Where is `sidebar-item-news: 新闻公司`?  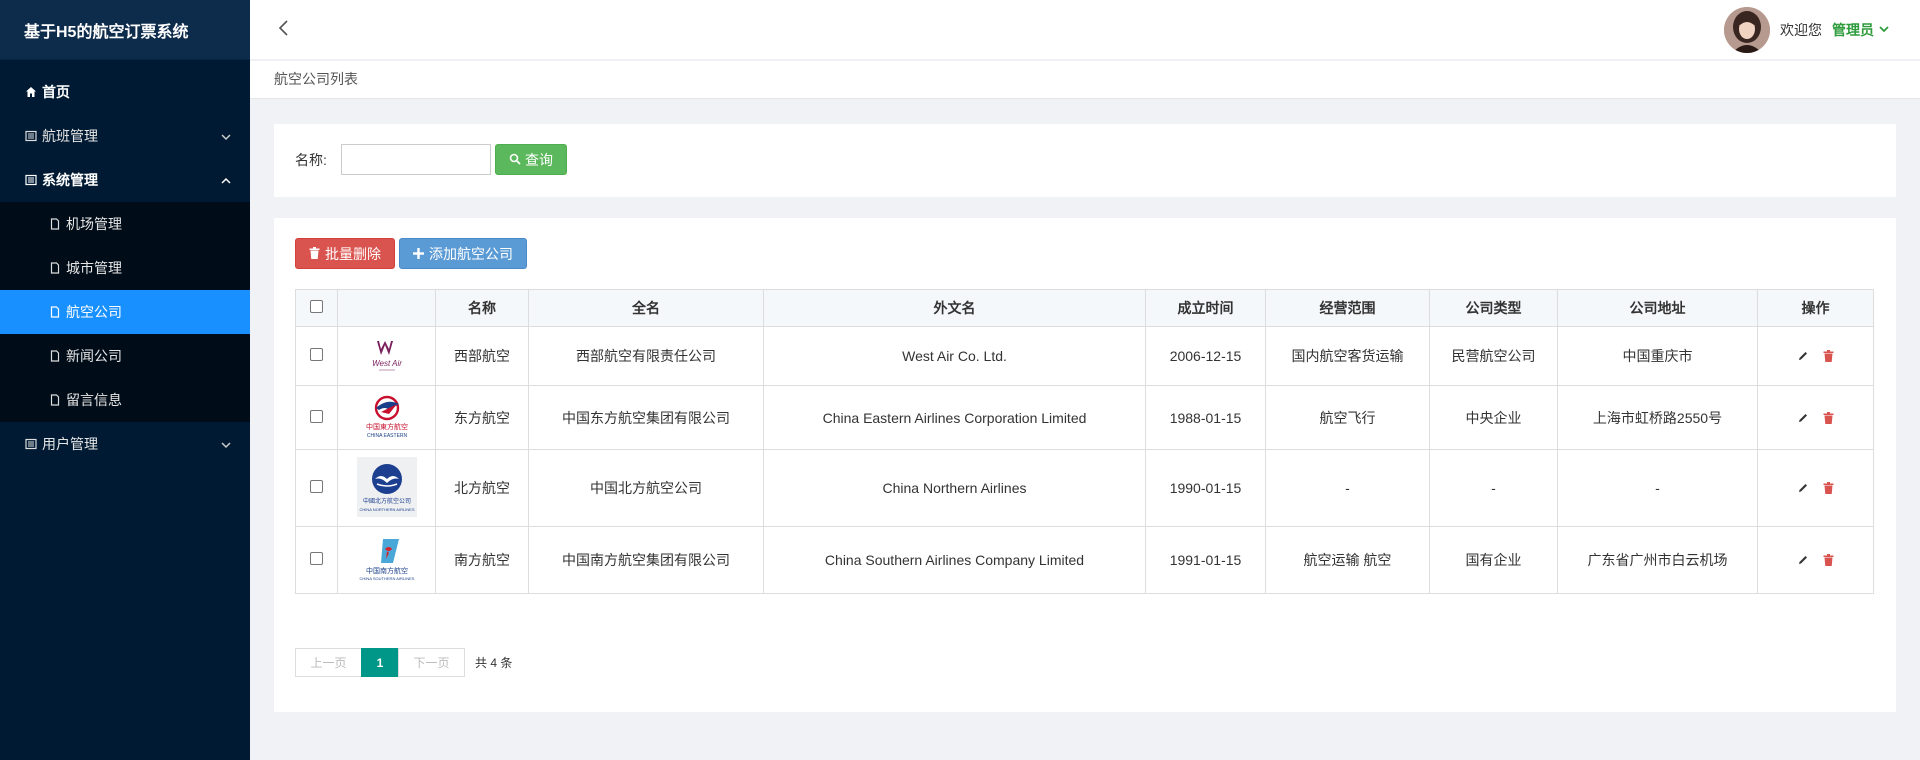
sidebar-item-news: 新闻公司 is located at coordinates (125, 356).